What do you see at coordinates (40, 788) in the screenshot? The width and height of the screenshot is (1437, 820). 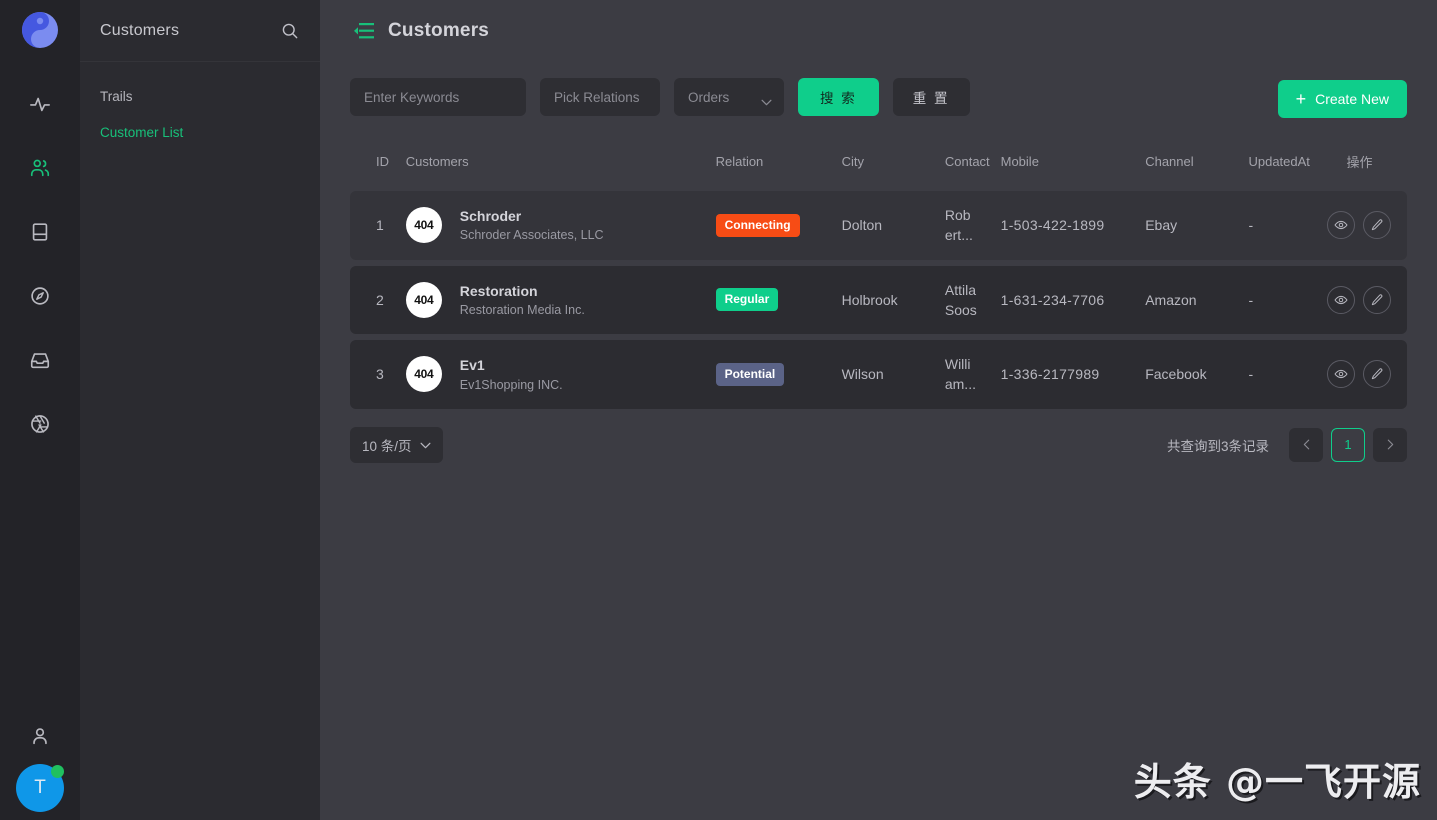 I see `user-avatar-wrap: T` at bounding box center [40, 788].